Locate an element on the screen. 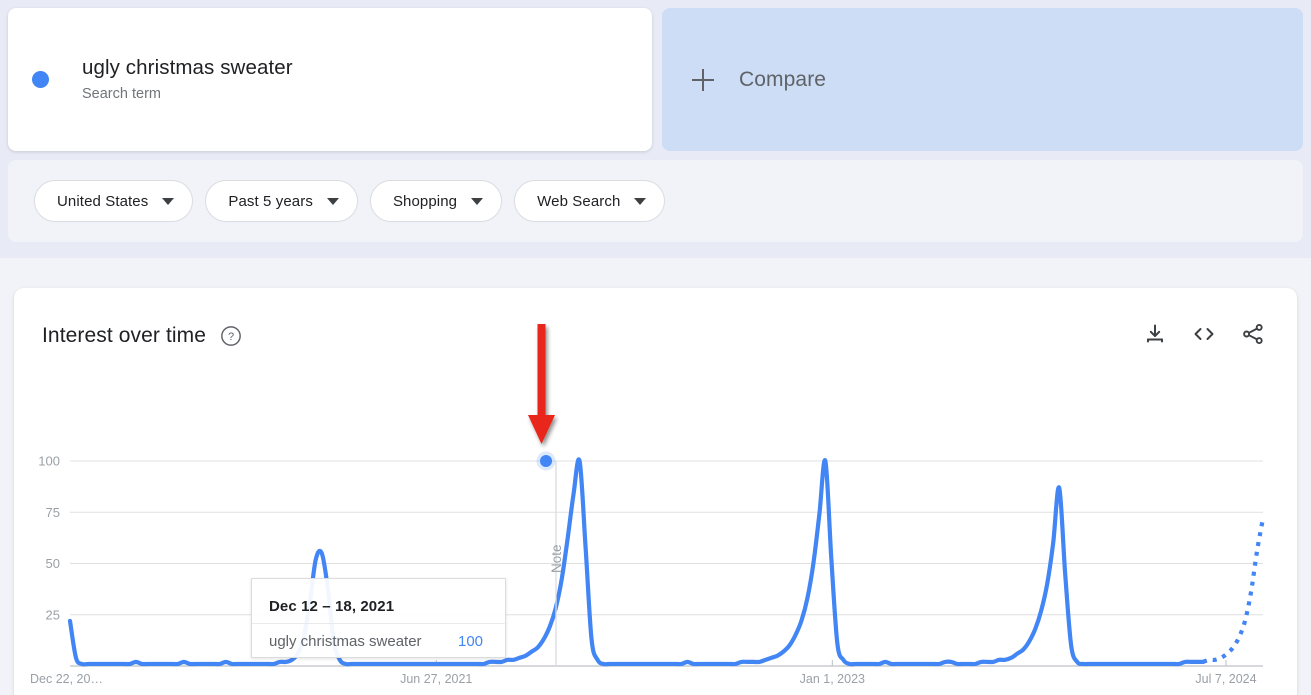  y-axis-tick-label: 50 is located at coordinates (53, 563).